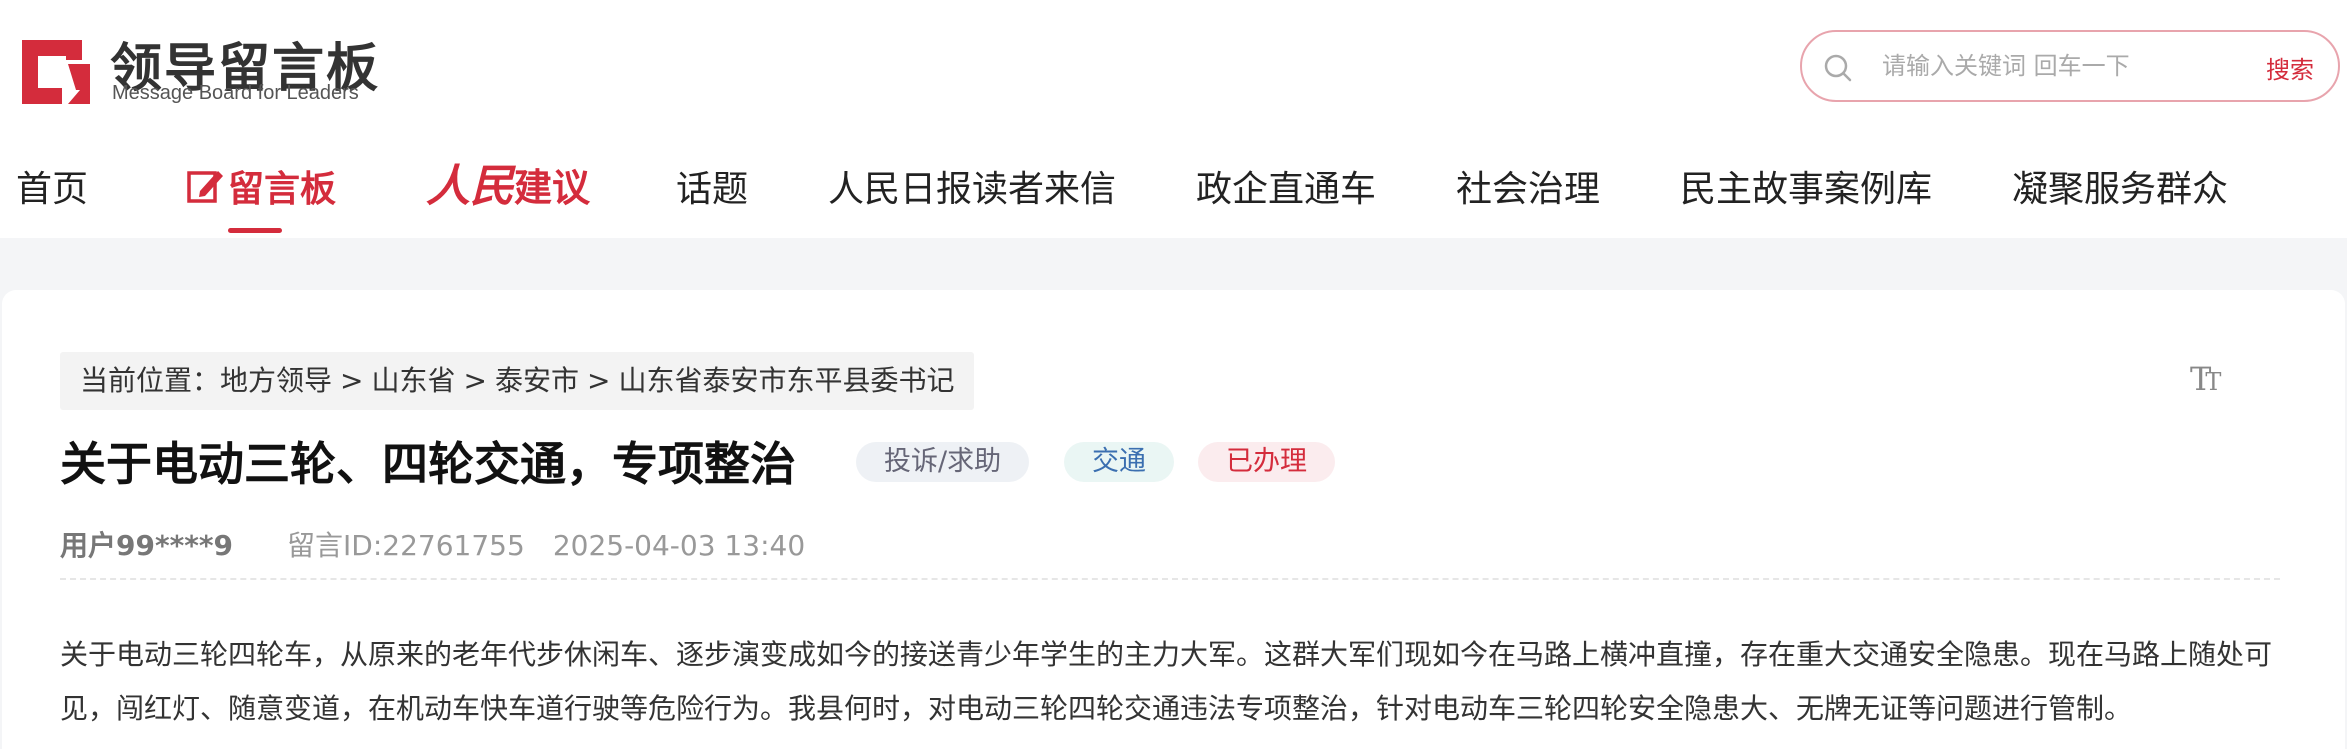 This screenshot has height=749, width=2347. I want to click on breadcrumb-item-city: 泰安市, so click(537, 380).